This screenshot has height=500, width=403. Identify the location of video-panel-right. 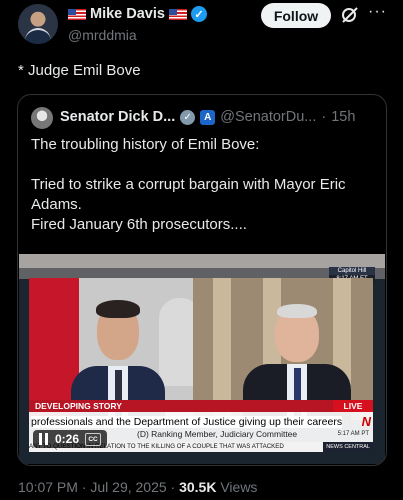
(283, 349).